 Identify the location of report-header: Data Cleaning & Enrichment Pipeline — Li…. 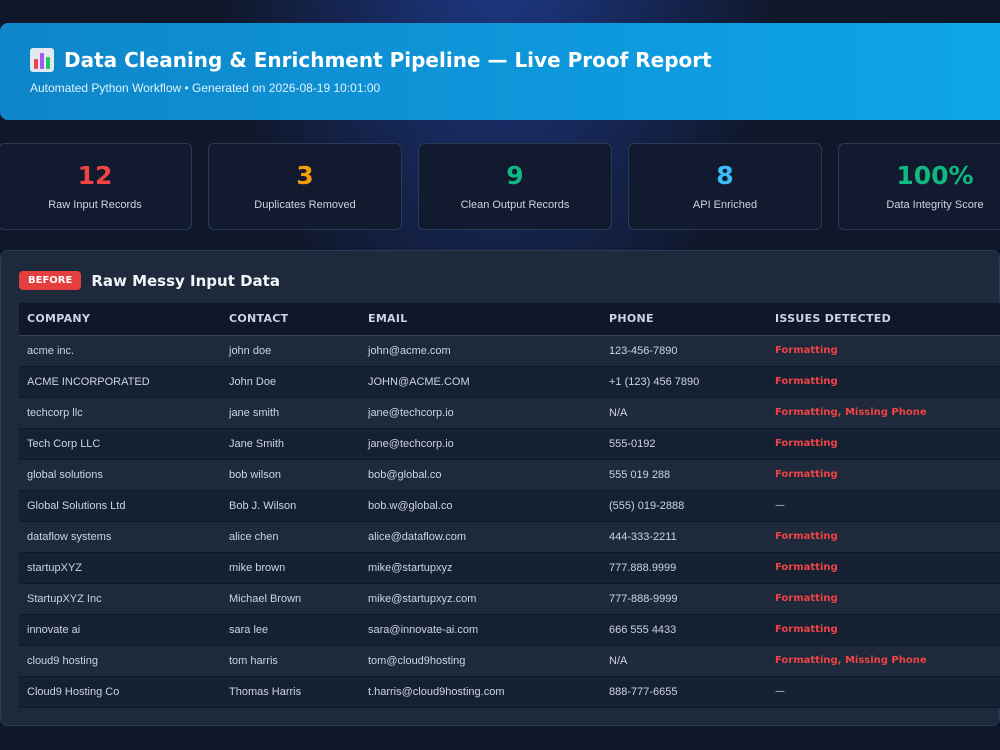
(500, 71).